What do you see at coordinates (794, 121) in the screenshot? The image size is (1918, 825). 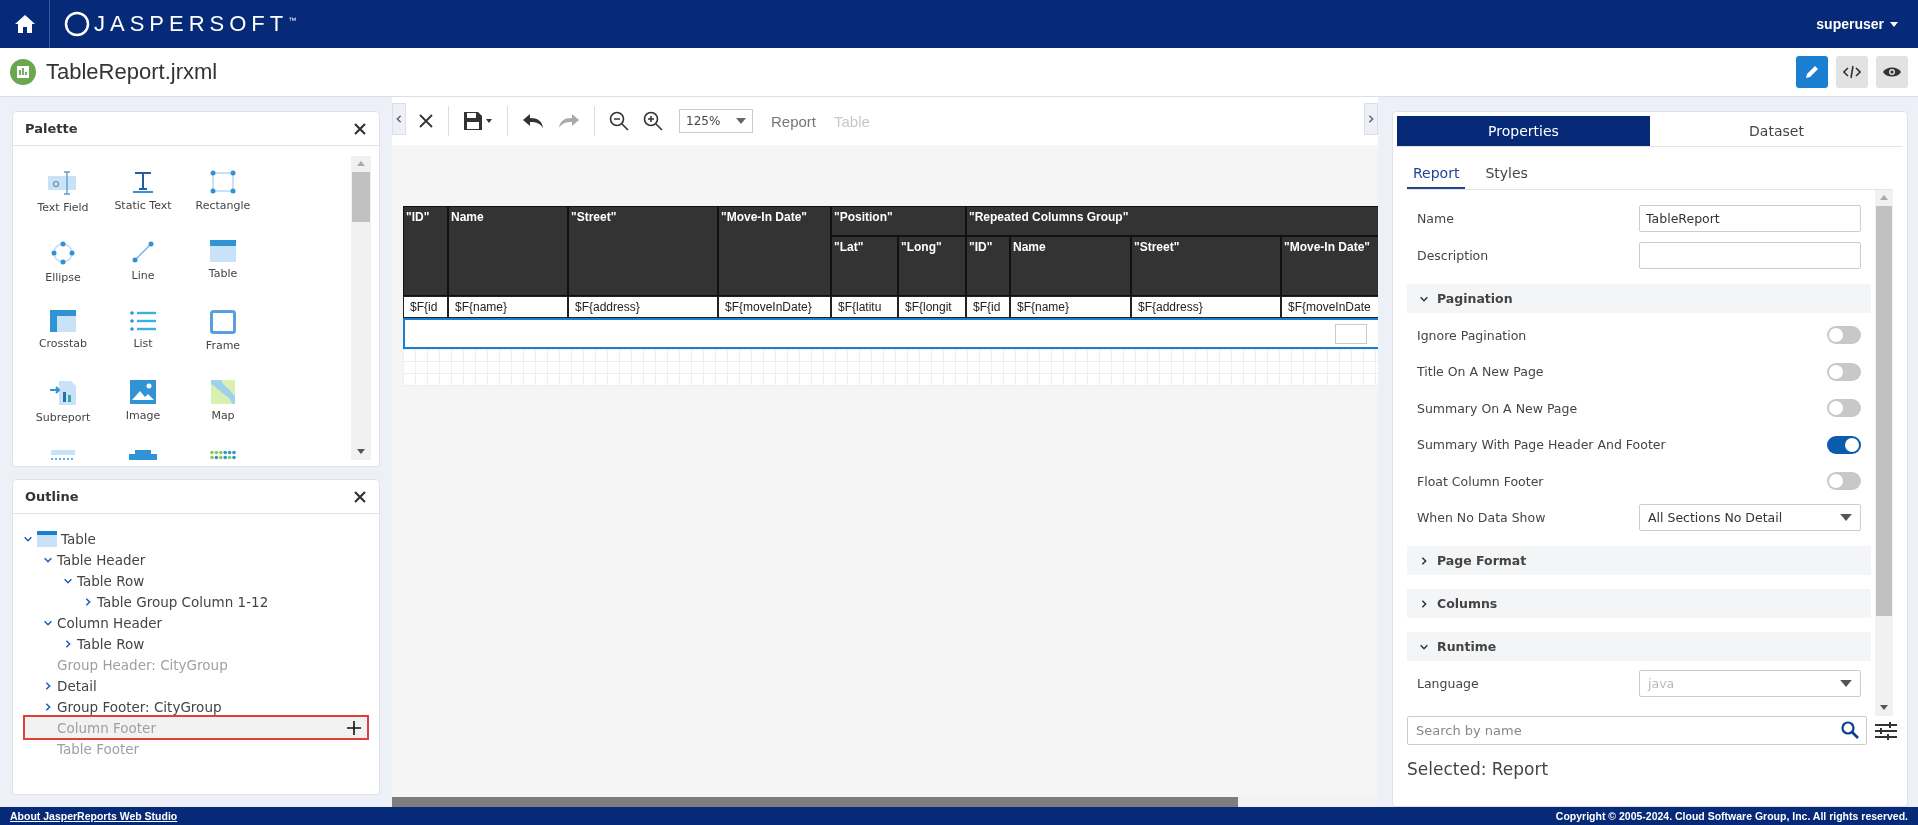 I see `breadcrumb-link: Report` at bounding box center [794, 121].